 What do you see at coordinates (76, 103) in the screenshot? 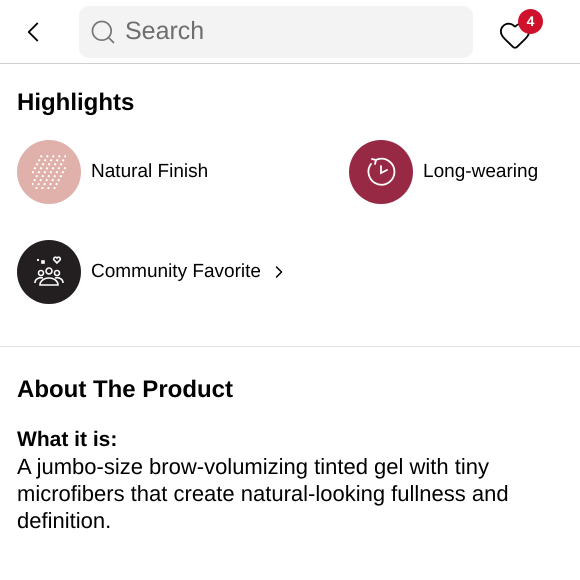
I see `section-title: Highlights` at bounding box center [76, 103].